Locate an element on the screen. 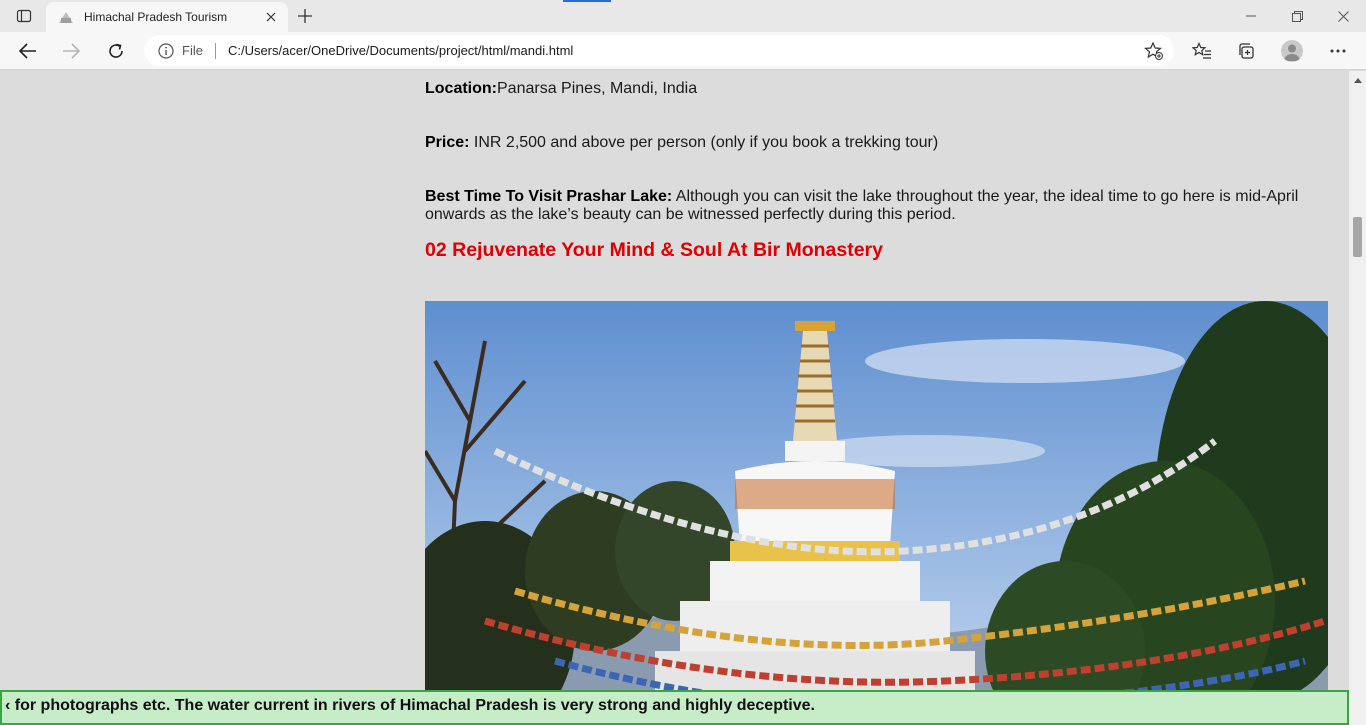  window-controls is located at coordinates (1297, 16).